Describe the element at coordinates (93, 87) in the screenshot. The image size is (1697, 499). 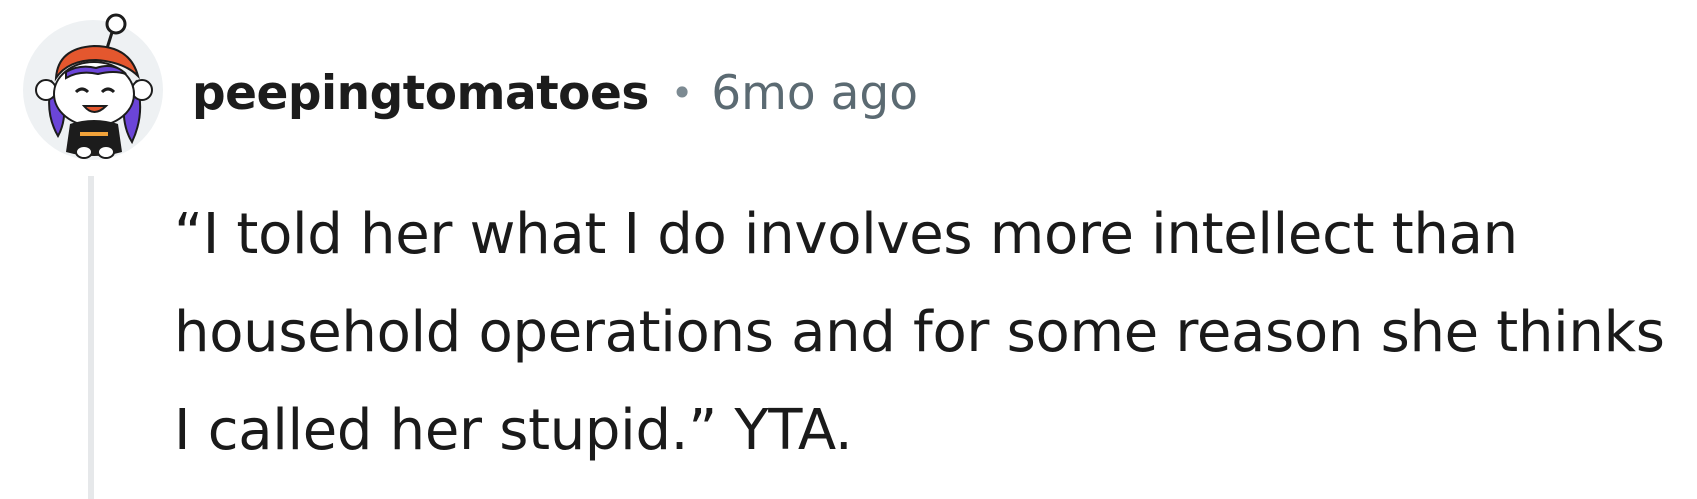
I see `user-avatar` at that location.